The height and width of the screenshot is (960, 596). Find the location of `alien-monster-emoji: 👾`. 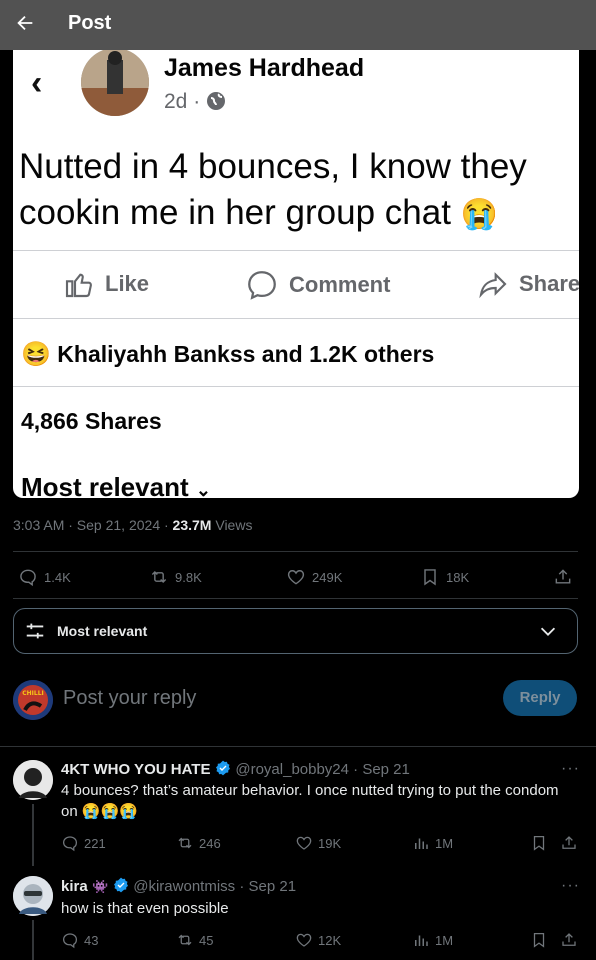

alien-monster-emoji: 👾 is located at coordinates (100, 886).